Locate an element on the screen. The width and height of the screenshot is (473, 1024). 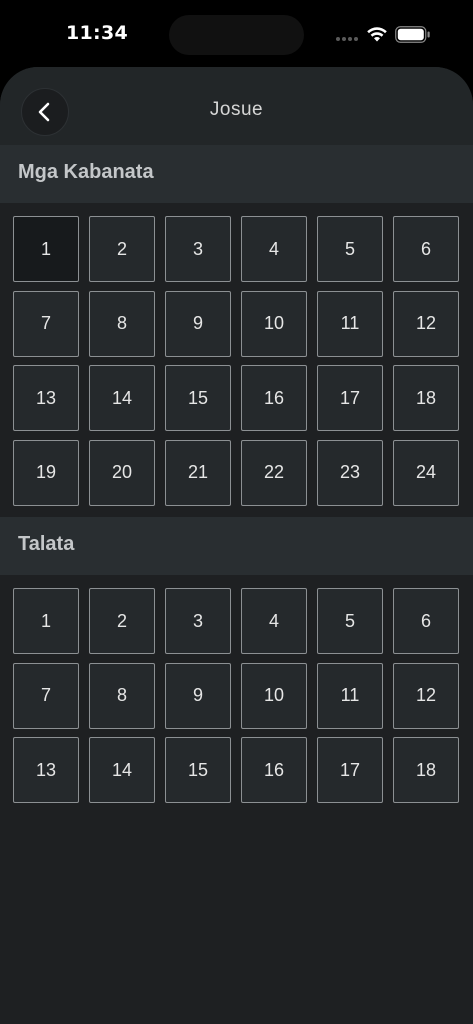
verse-cell: 13 is located at coordinates (46, 770).